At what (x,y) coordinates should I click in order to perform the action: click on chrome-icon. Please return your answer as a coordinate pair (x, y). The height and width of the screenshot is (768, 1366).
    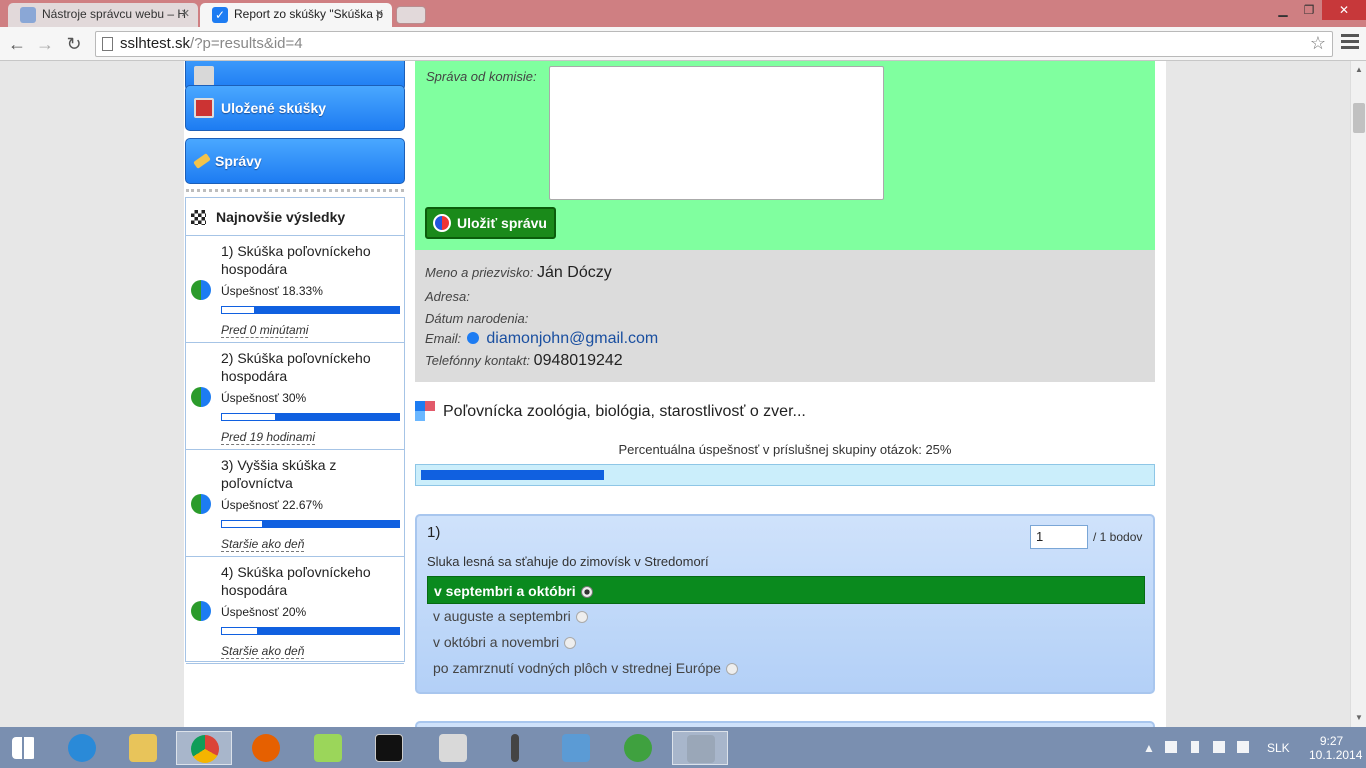
    Looking at the image, I should click on (204, 748).